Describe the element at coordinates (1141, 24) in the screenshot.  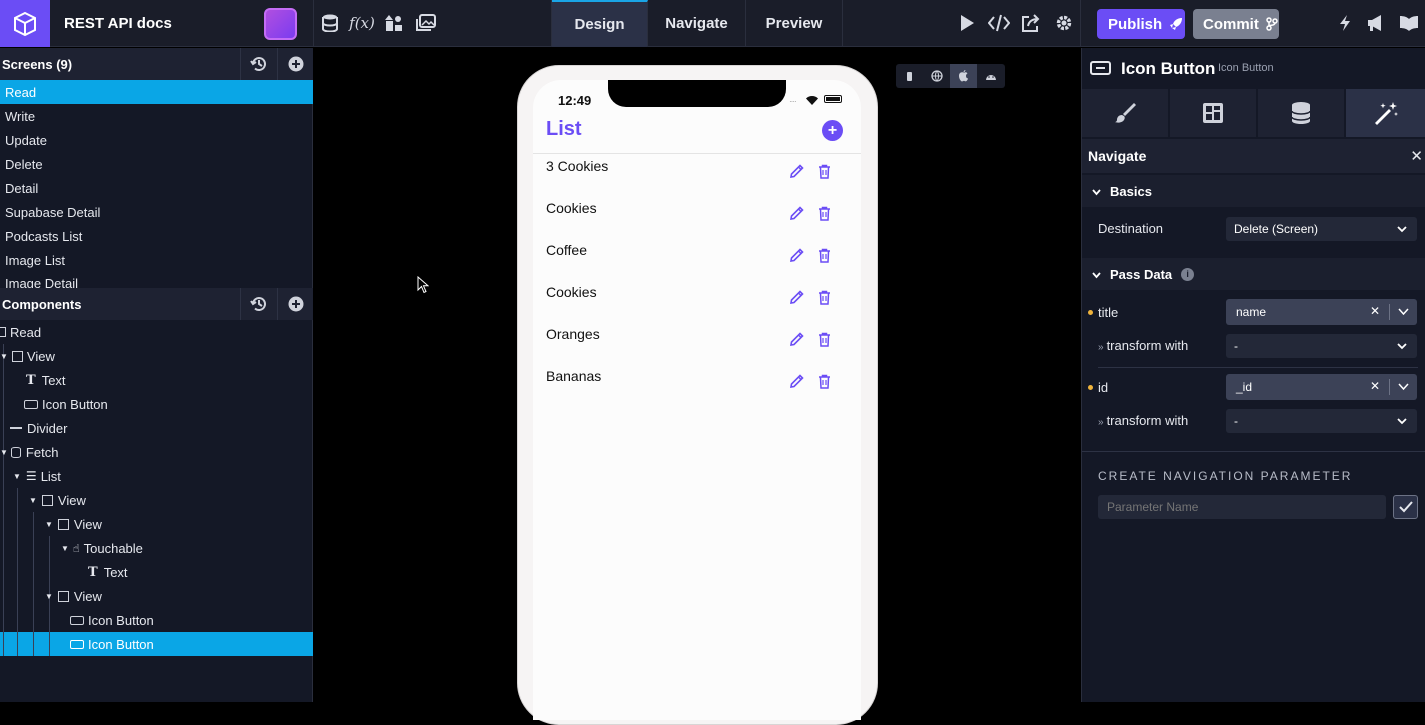
I see `publish-button: Publish` at that location.